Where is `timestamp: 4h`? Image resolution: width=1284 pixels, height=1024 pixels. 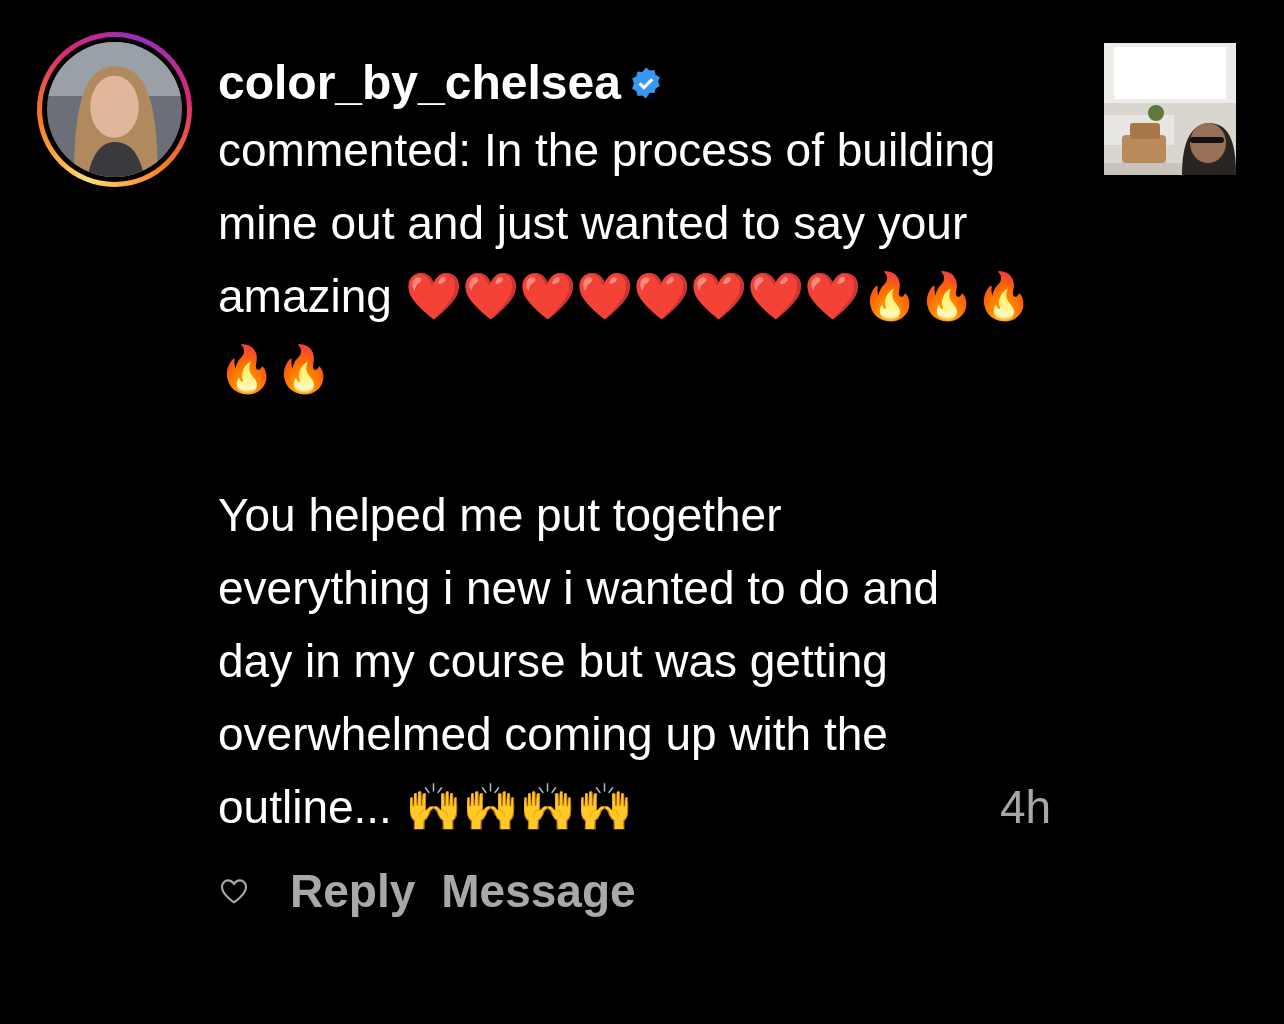 timestamp: 4h is located at coordinates (1026, 807).